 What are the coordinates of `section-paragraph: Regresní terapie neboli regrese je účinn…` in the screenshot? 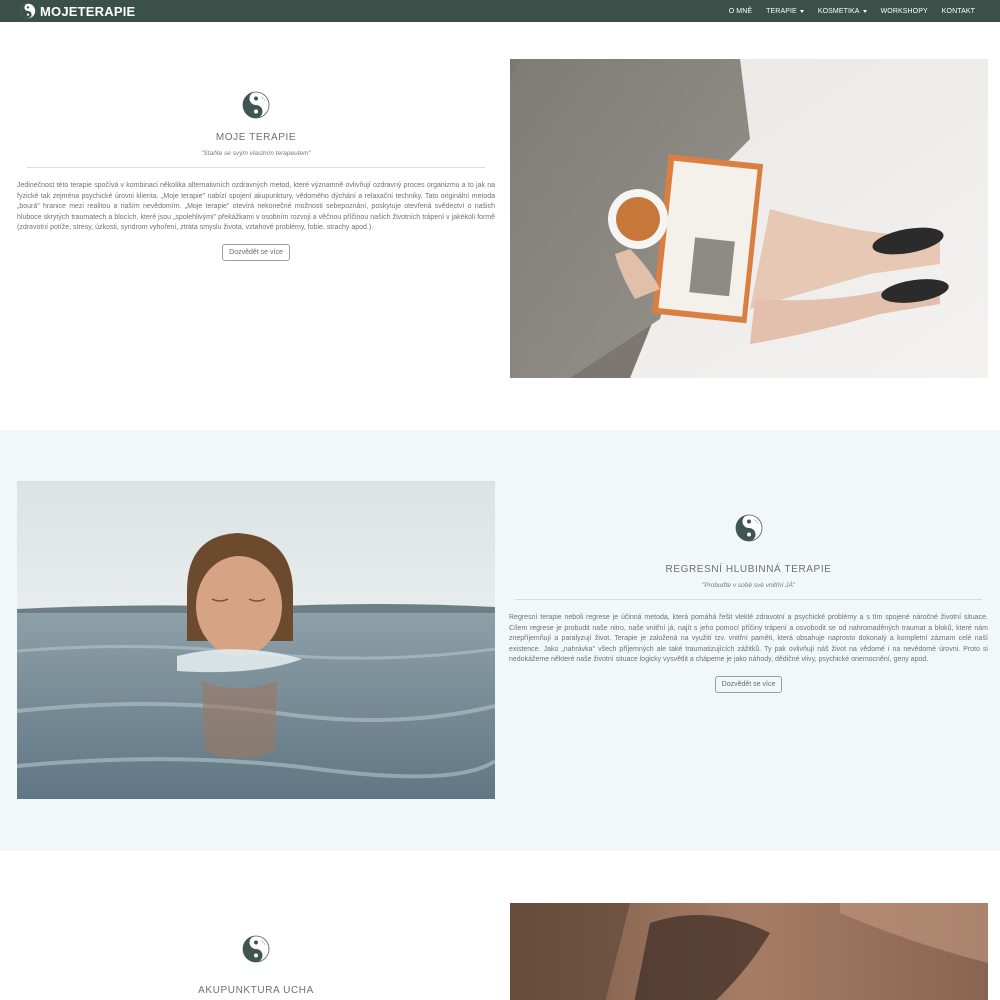 It's located at (748, 638).